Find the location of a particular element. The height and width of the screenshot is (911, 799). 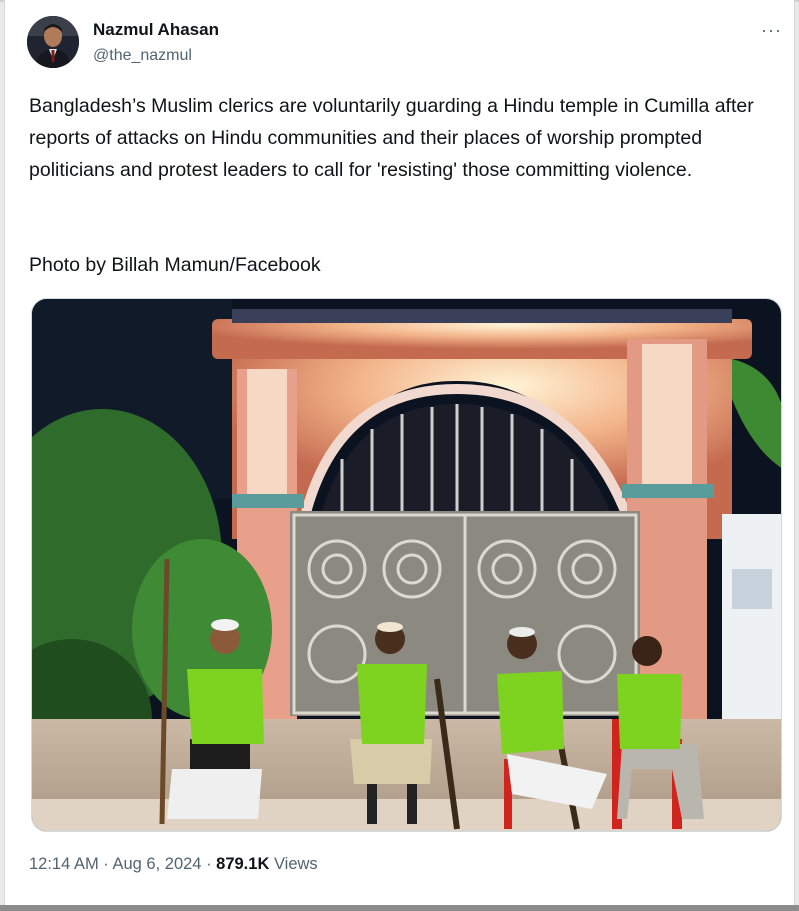

bottom-edge is located at coordinates (399, 908).